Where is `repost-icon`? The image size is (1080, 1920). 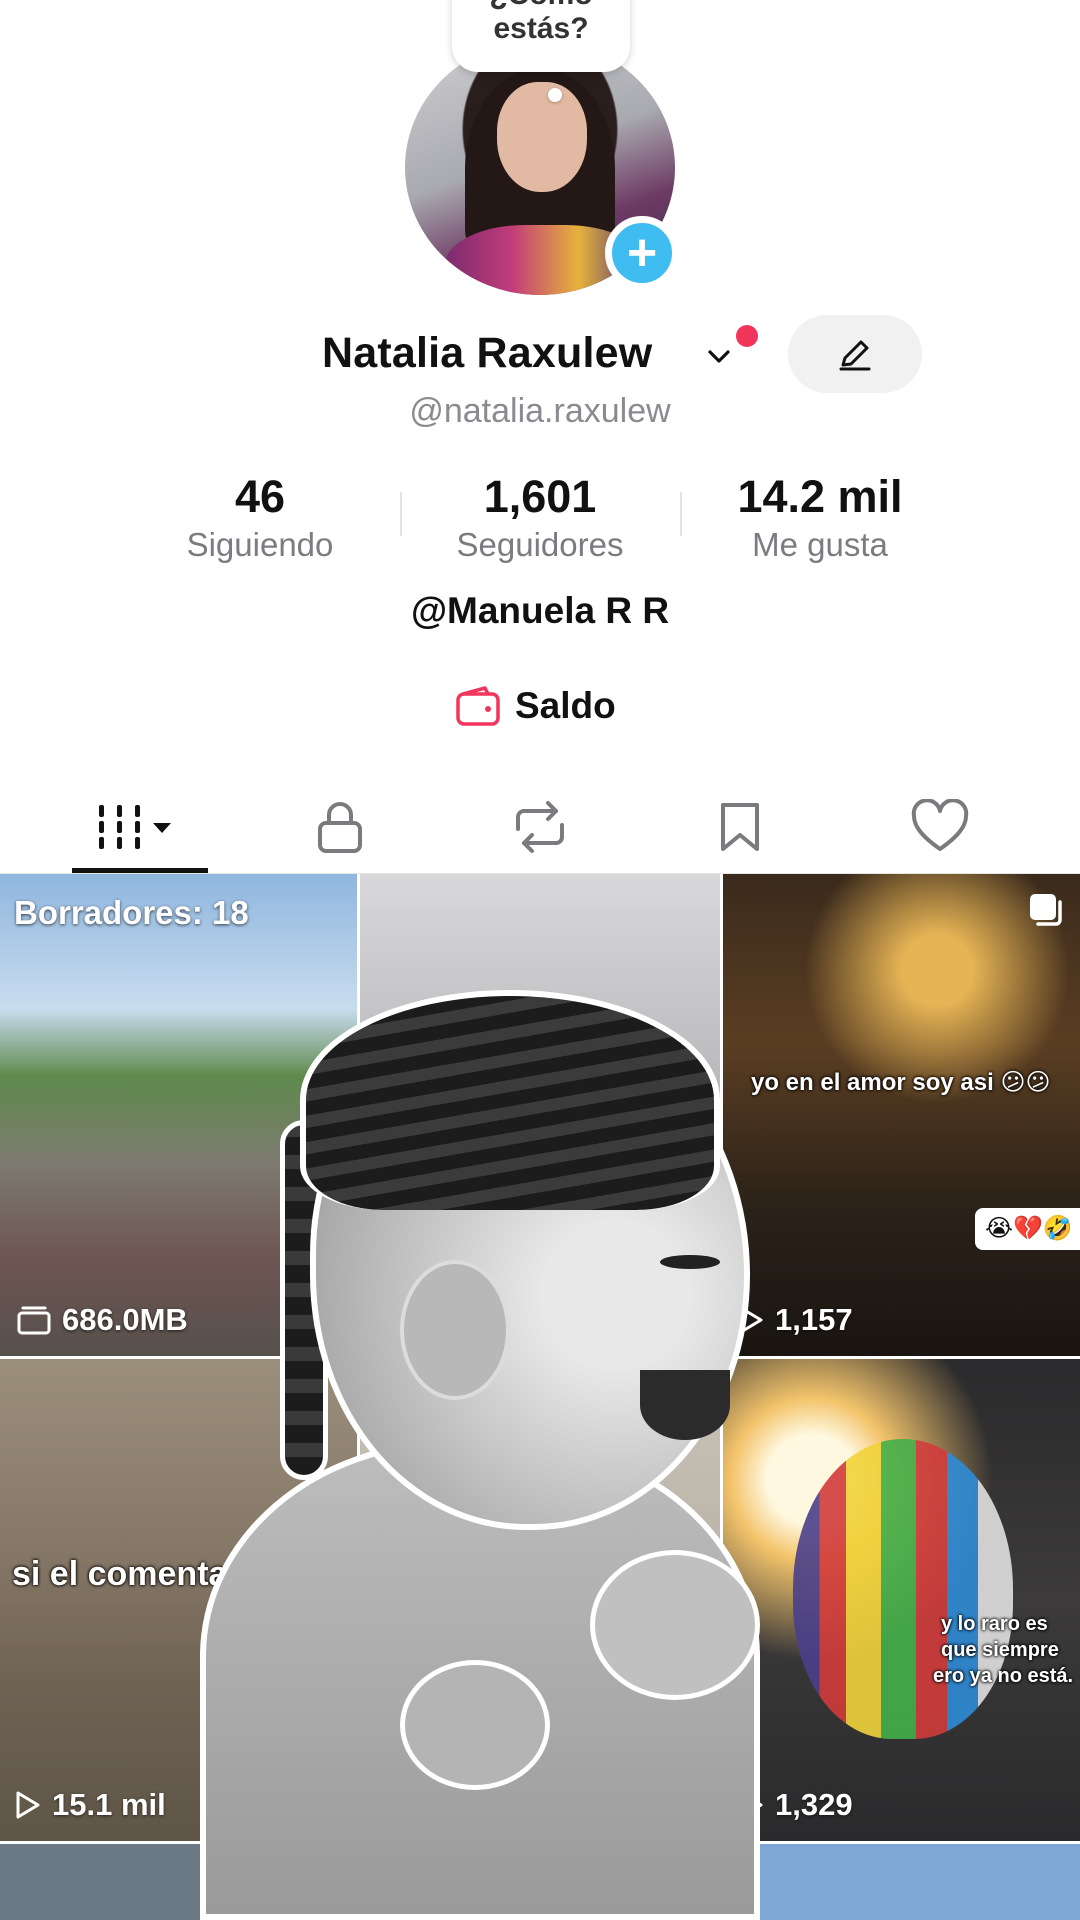
repost-icon is located at coordinates (540, 827).